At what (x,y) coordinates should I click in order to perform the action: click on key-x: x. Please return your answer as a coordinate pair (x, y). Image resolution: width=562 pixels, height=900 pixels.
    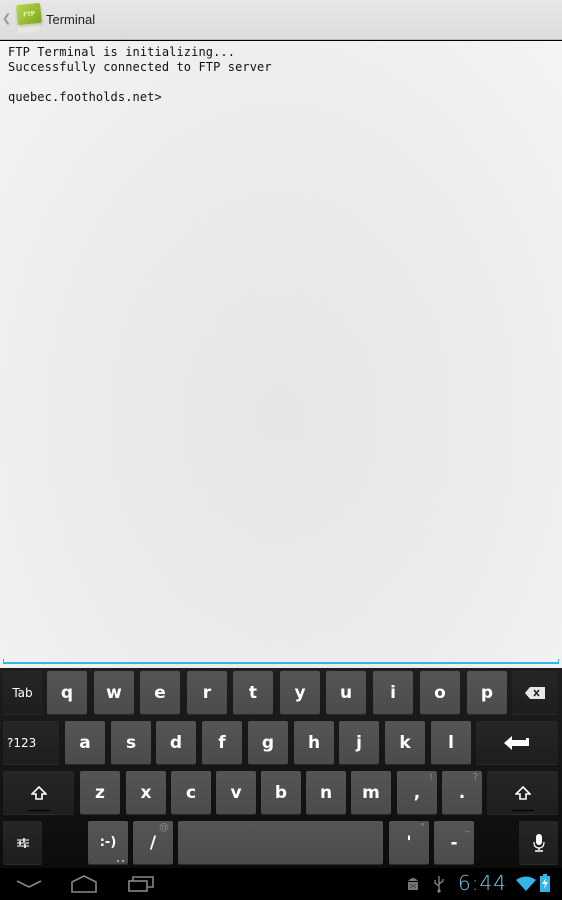
    Looking at the image, I should click on (146, 792).